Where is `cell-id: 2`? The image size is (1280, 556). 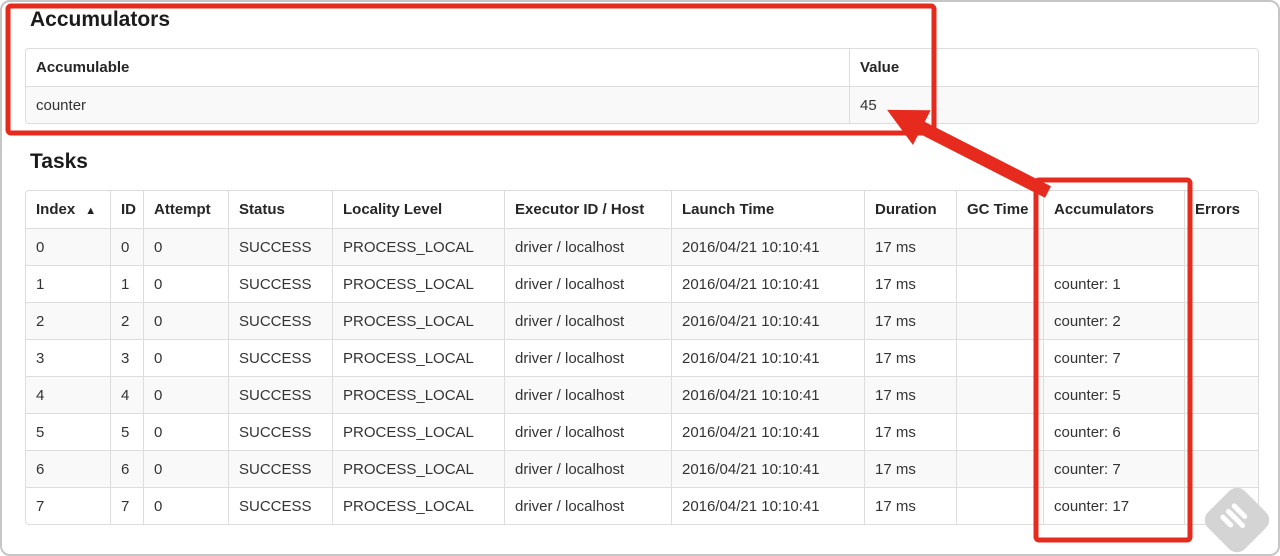
cell-id: 2 is located at coordinates (126, 320).